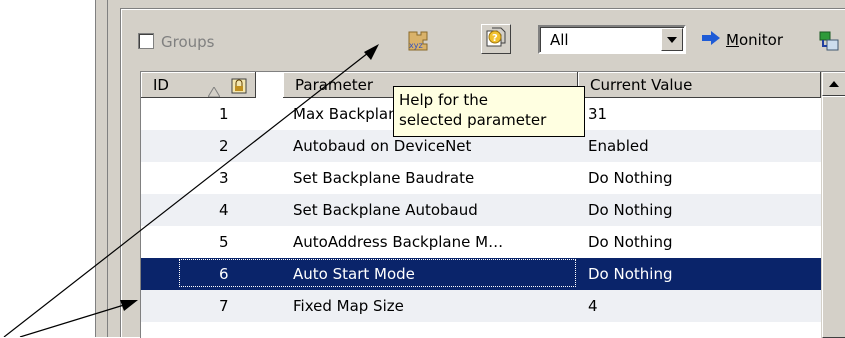 The height and width of the screenshot is (338, 845). I want to click on table-row: 4 Set Backplane Autobaud Do Nothing, so click(493, 210).